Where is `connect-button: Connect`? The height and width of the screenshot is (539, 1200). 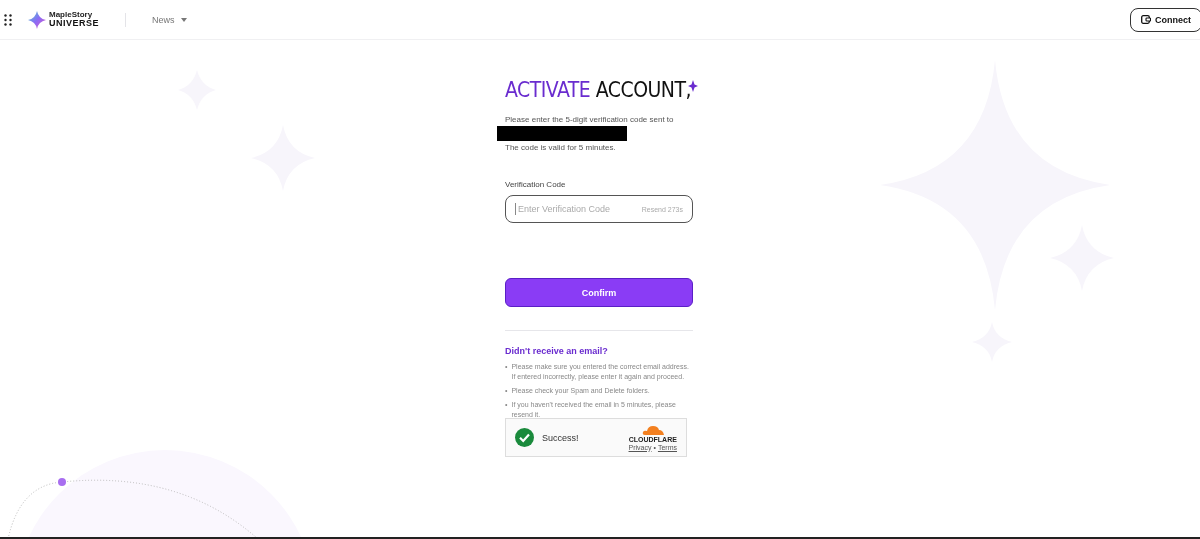
connect-button: Connect is located at coordinates (1165, 19).